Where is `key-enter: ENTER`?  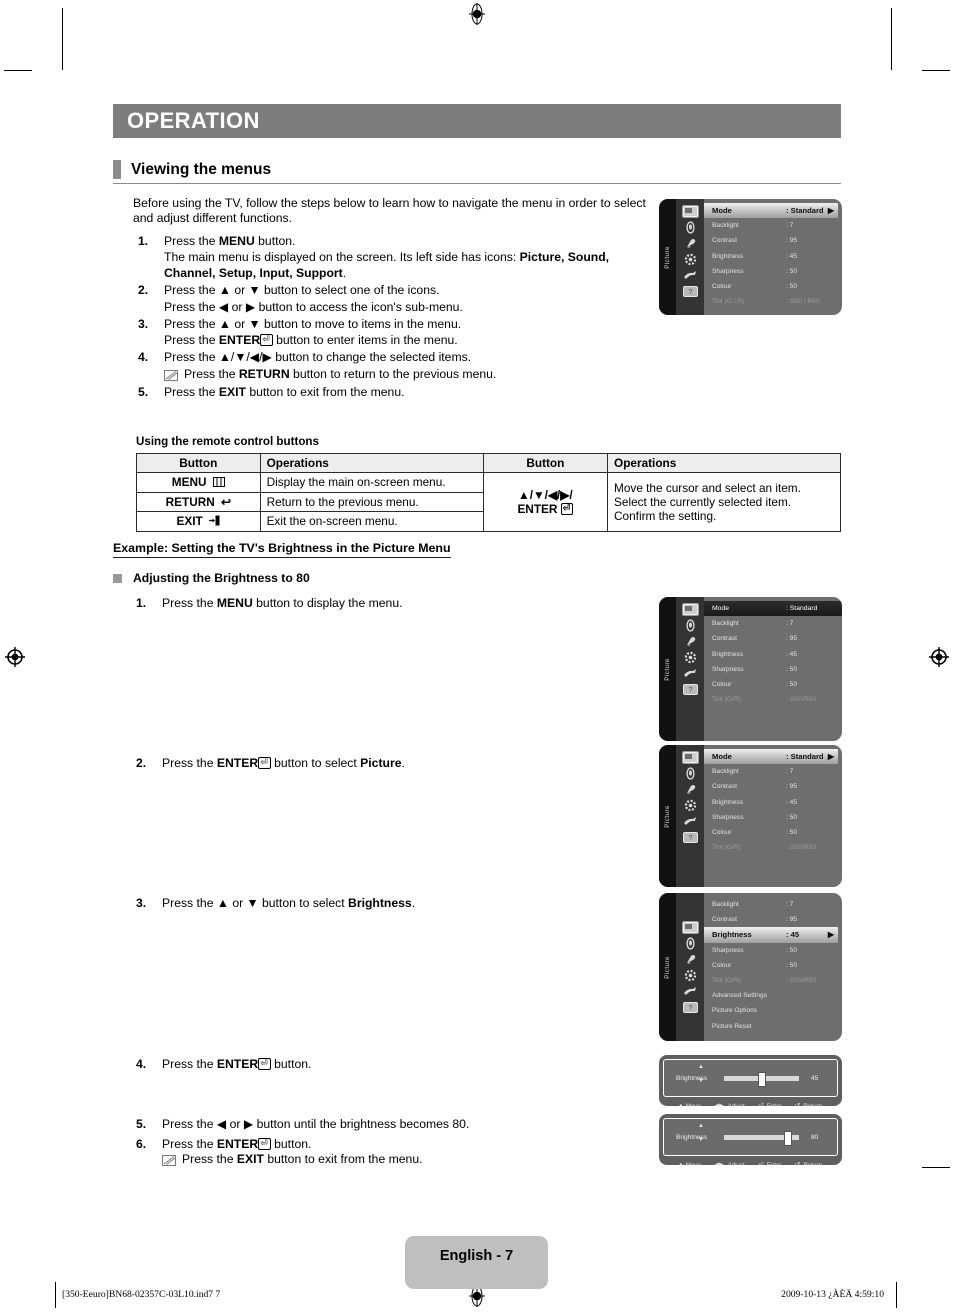
key-enter: ENTER is located at coordinates (237, 1144).